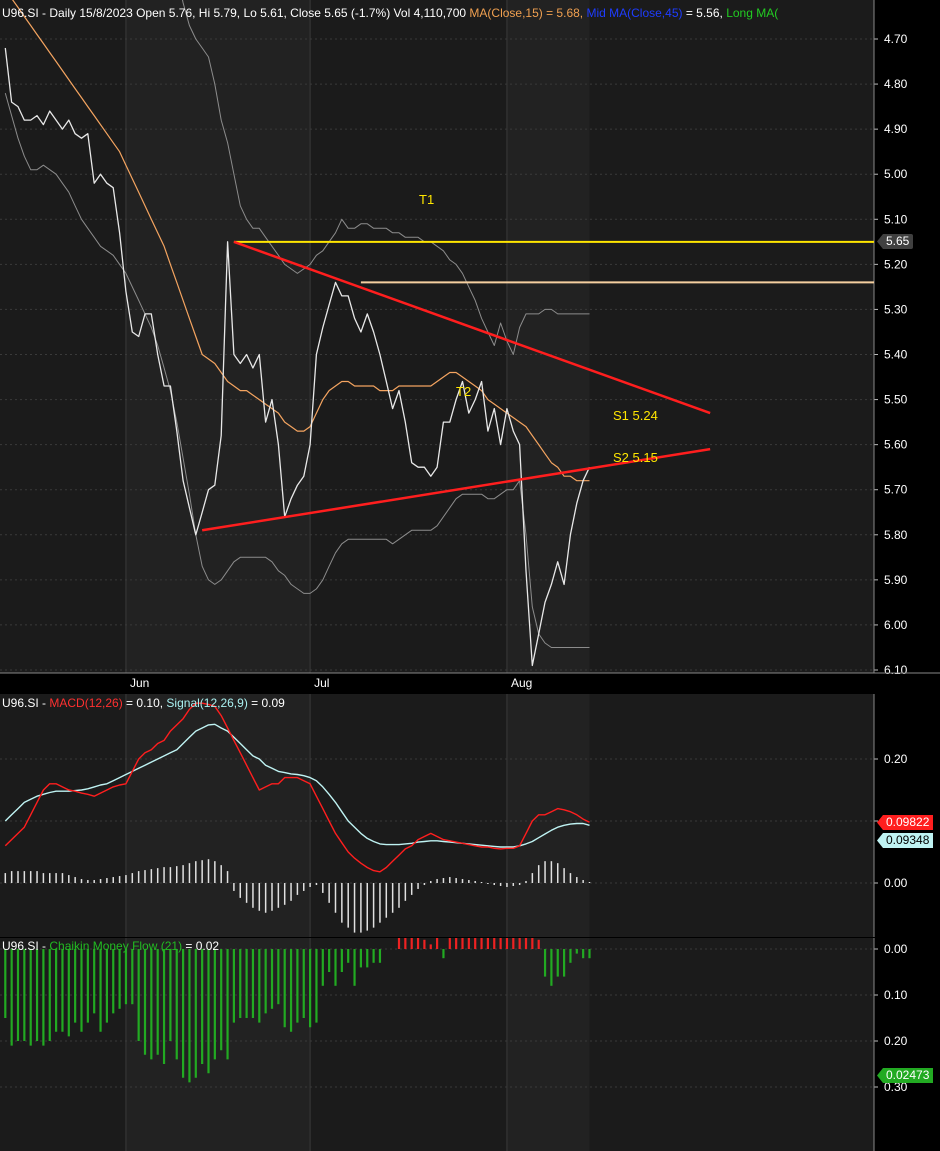 This screenshot has width=940, height=1151. I want to click on y-tick-label: 6.10, so click(896, 670).